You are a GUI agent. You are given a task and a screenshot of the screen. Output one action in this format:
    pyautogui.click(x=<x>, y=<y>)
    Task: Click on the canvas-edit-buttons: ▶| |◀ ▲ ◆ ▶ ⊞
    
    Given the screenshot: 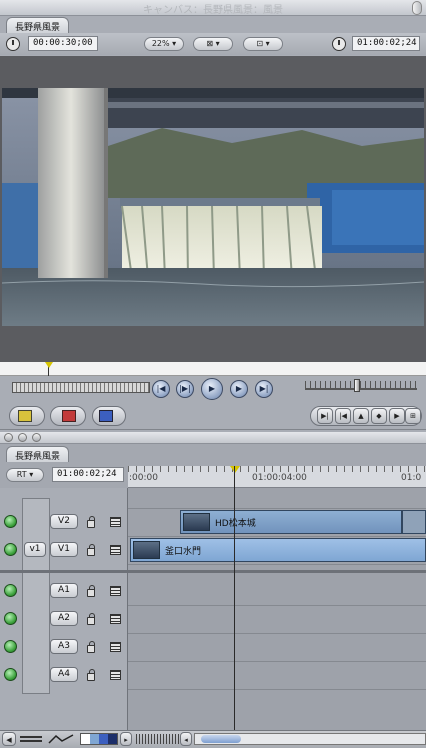 What is the action you would take?
    pyautogui.click(x=213, y=416)
    